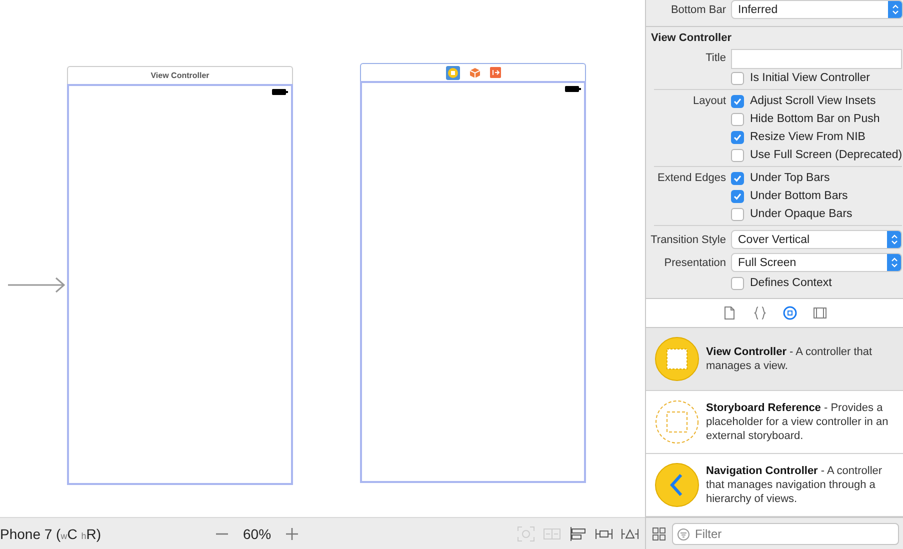 Image resolution: width=903 pixels, height=549 pixels. Describe the element at coordinates (715, 58) in the screenshot. I see `field-label: Title` at that location.